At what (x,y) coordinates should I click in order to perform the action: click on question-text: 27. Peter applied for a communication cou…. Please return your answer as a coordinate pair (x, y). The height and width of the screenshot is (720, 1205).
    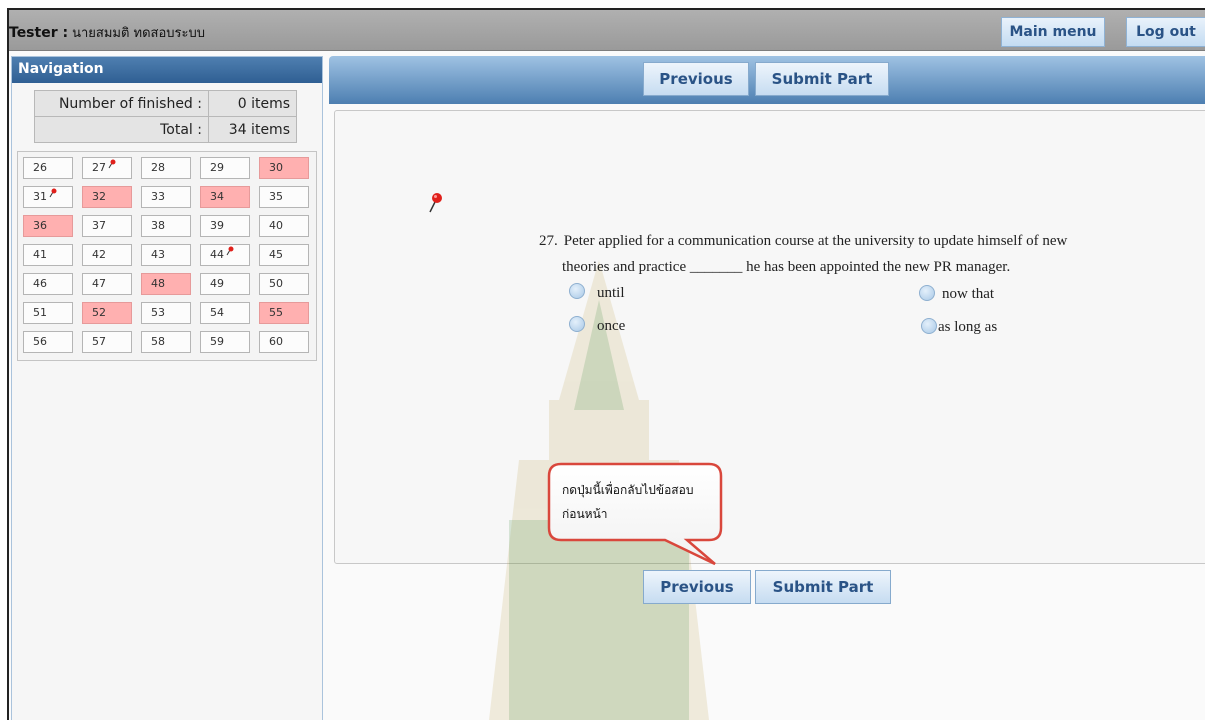
    Looking at the image, I should click on (869, 254).